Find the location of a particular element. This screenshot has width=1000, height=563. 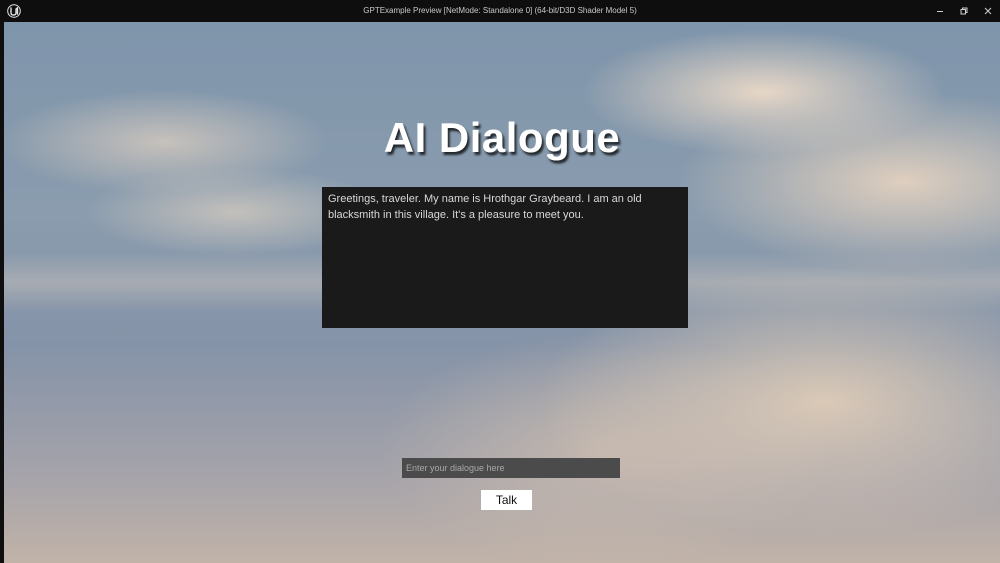

window-controls is located at coordinates (964, 11).